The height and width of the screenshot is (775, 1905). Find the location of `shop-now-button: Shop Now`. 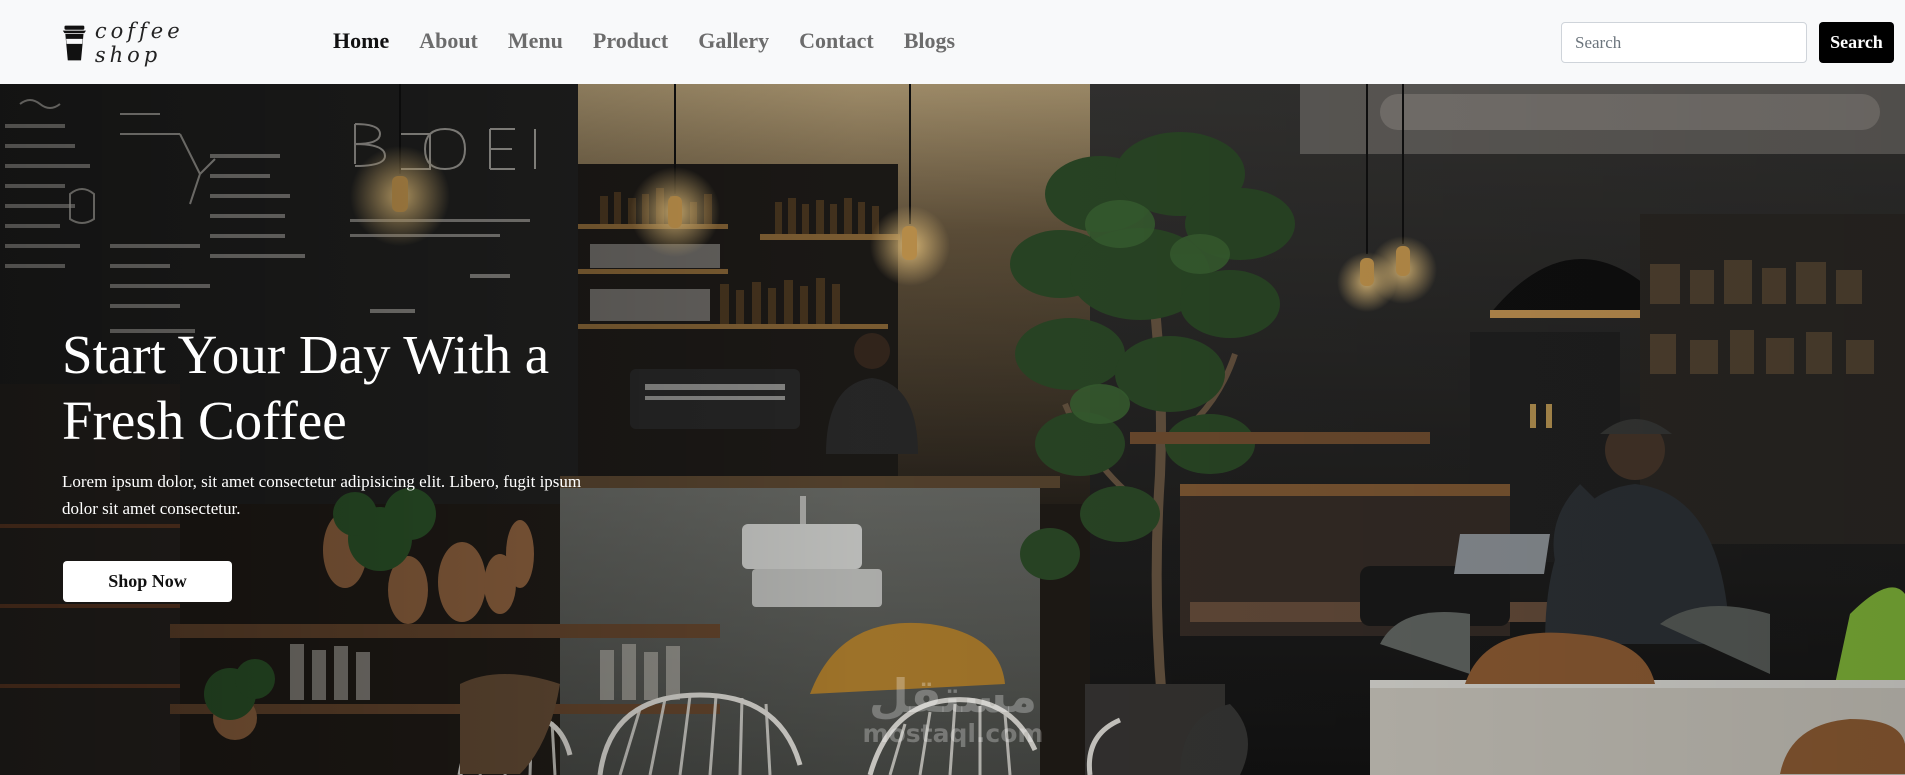

shop-now-button: Shop Now is located at coordinates (147, 581).